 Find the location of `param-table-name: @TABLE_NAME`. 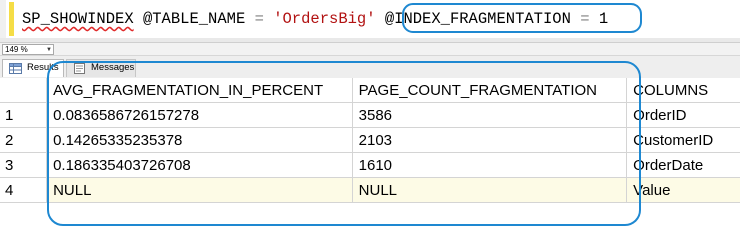

param-table-name: @TABLE_NAME is located at coordinates (194, 19).